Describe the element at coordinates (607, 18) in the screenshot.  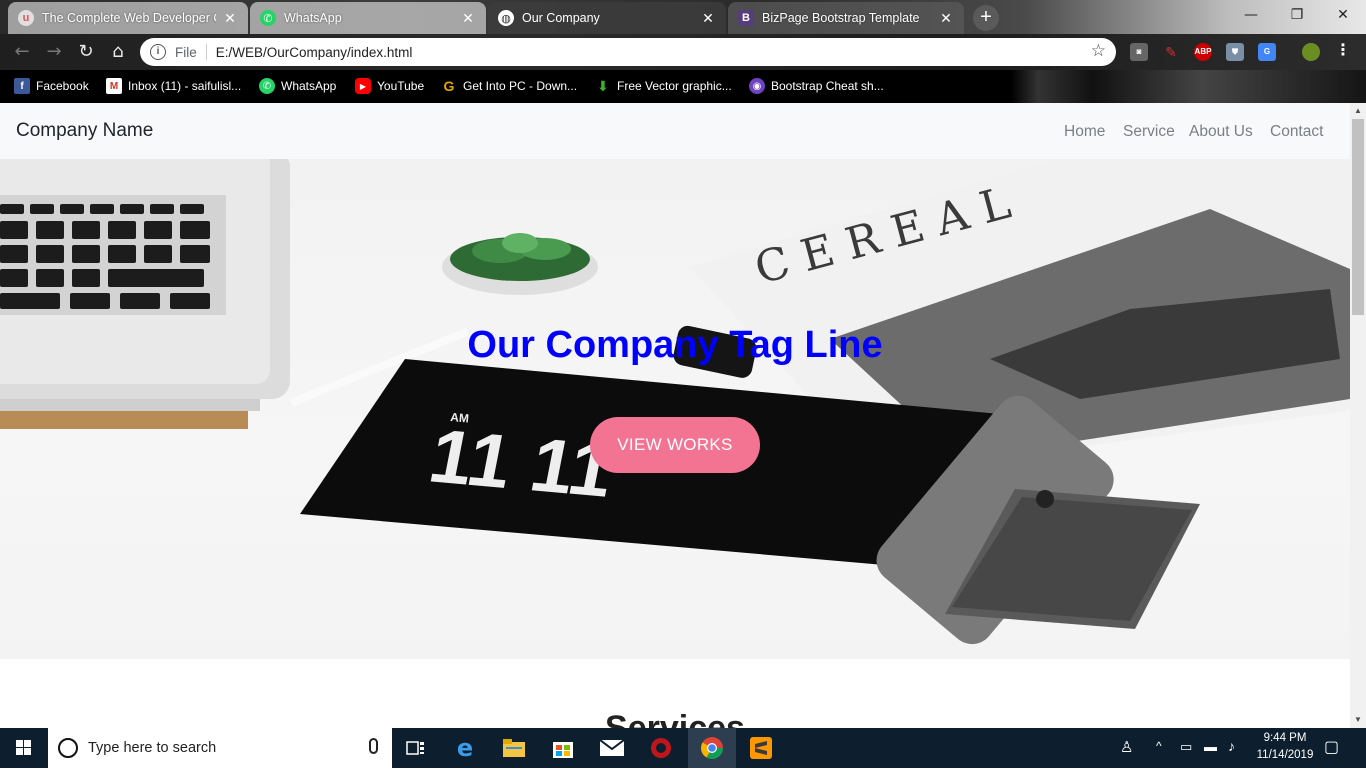
I see `tab-our-company: ◍ Our Company ✕` at that location.